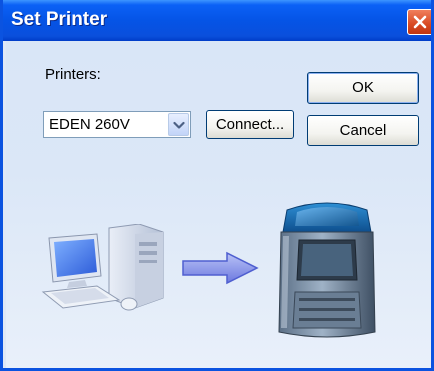 The image size is (434, 371). Describe the element at coordinates (327, 270) in the screenshot. I see `3d-printer-icon` at that location.